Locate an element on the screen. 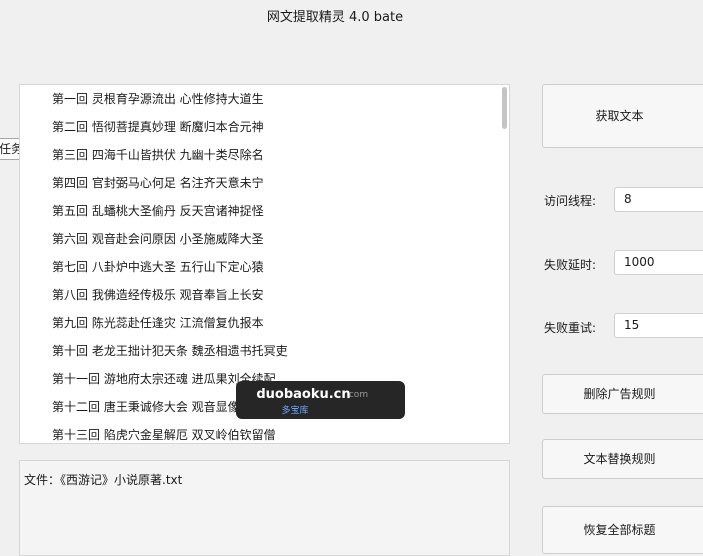 The width and height of the screenshot is (703, 556). delete-ad-rules-label: 删除广告规则 is located at coordinates (619, 394).